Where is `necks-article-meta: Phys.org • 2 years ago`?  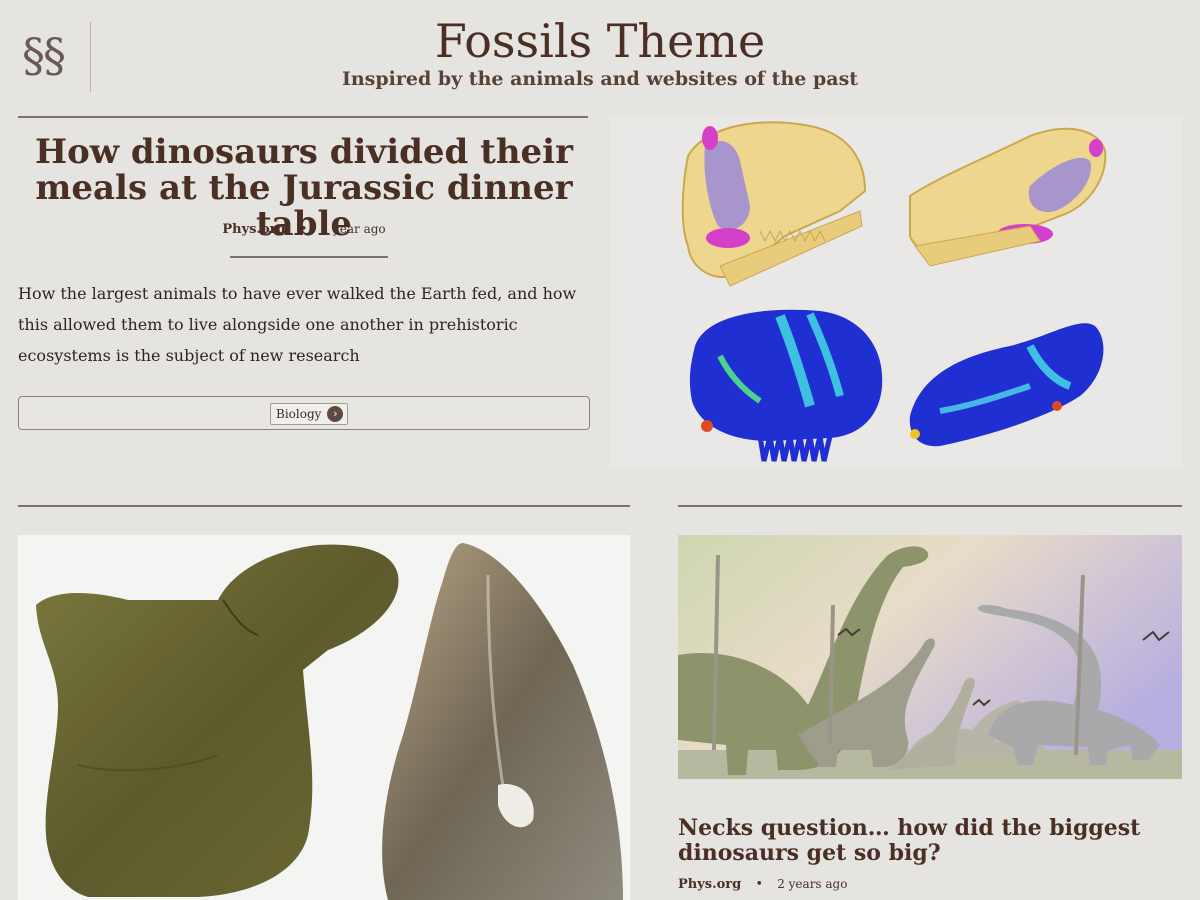 necks-article-meta: Phys.org • 2 years ago is located at coordinates (762, 884).